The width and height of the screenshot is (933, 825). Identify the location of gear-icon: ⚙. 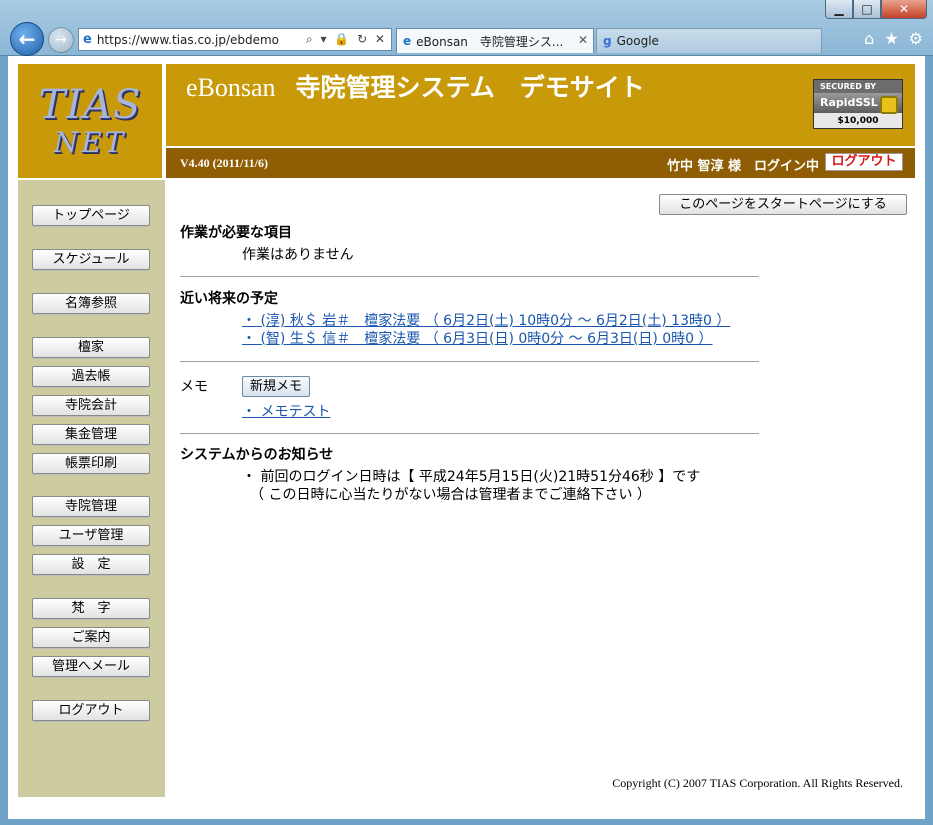
(916, 38).